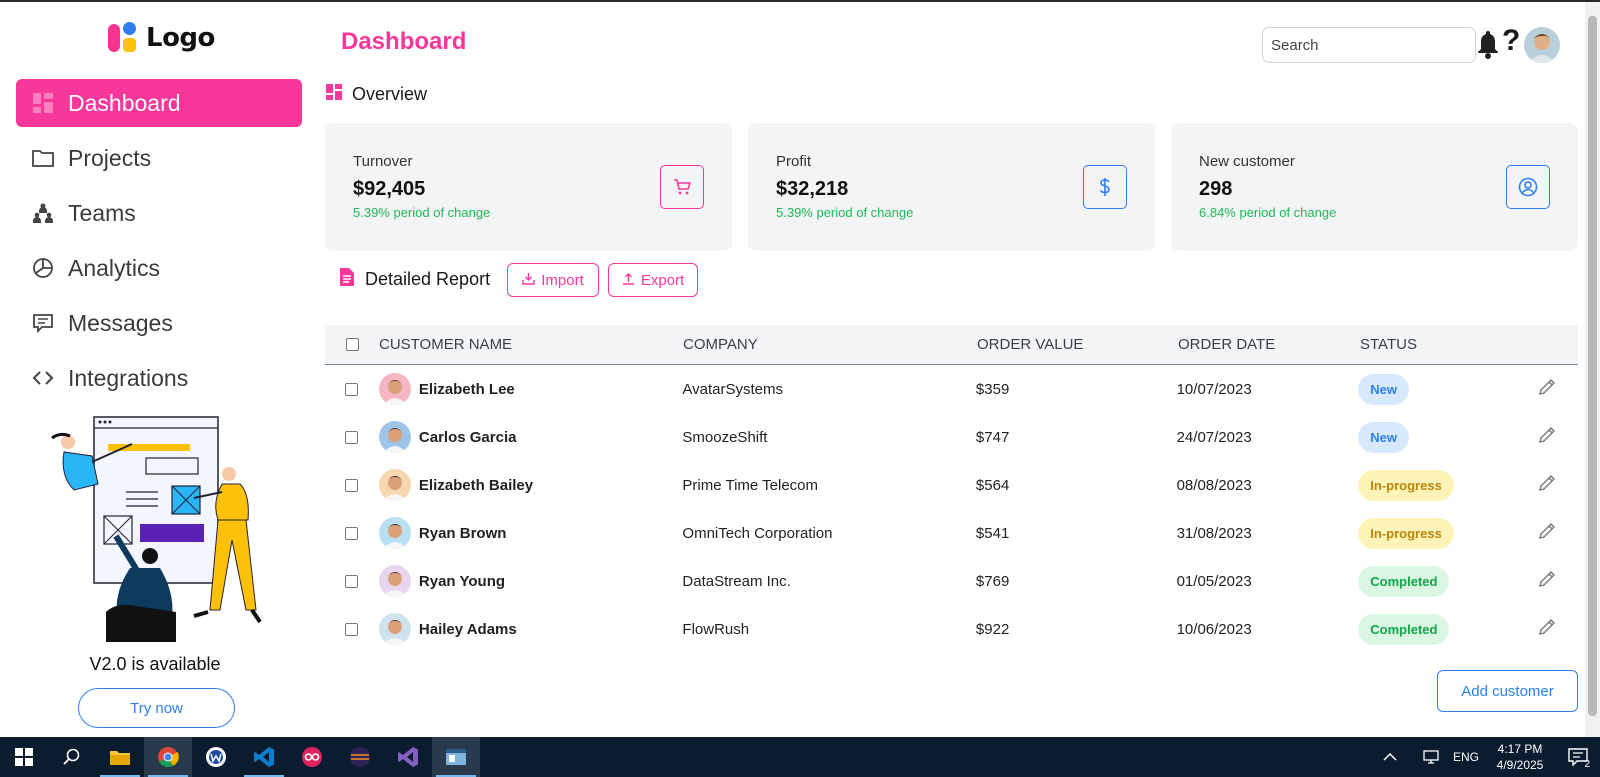  Describe the element at coordinates (159, 378) in the screenshot. I see `sidebar-item-integrations: Integrations` at that location.